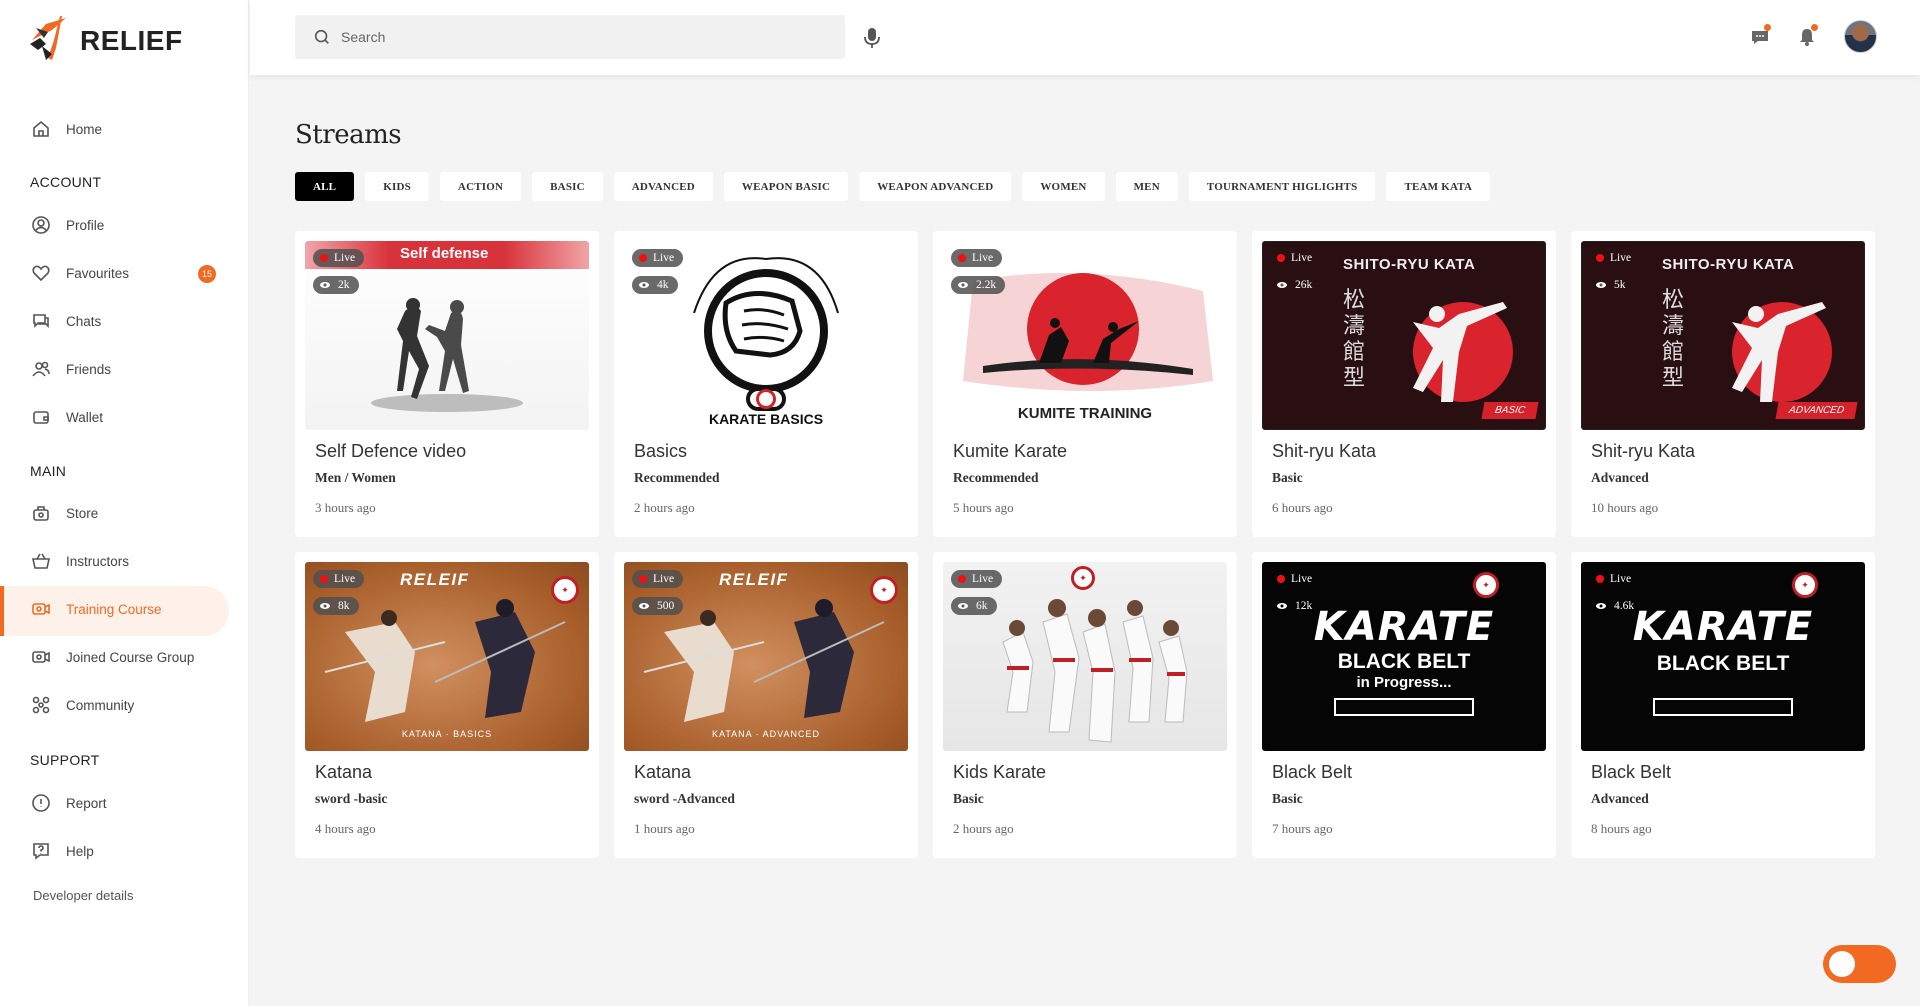 Image resolution: width=1920 pixels, height=1006 pixels. I want to click on card-timestamp: 3 hours ago, so click(345, 507).